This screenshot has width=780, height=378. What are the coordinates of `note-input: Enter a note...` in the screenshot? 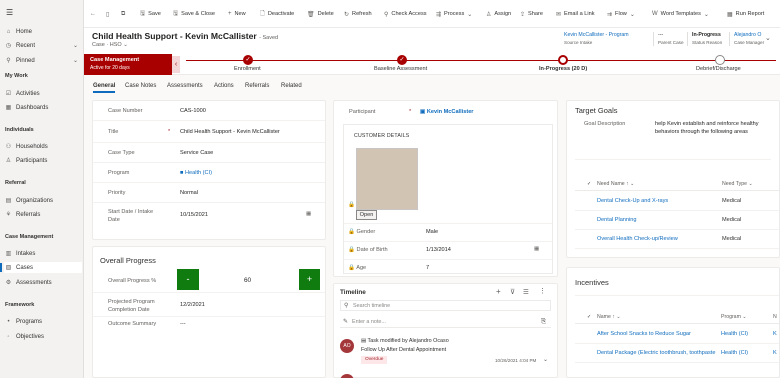 It's located at (369, 322).